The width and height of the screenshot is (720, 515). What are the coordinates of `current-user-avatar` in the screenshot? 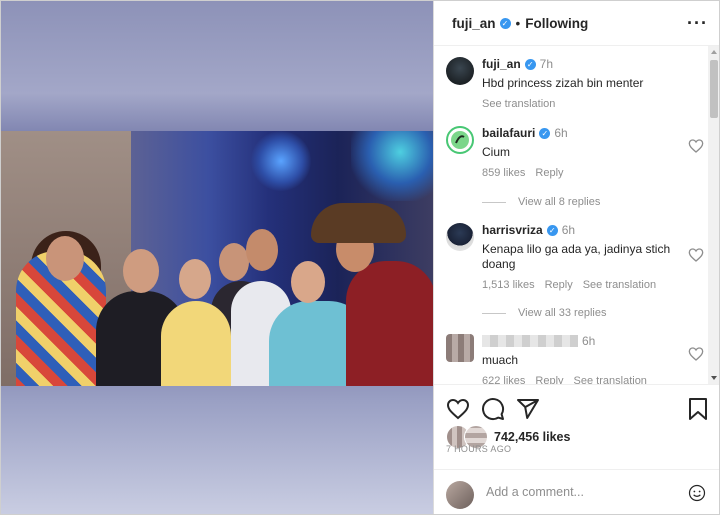 It's located at (460, 495).